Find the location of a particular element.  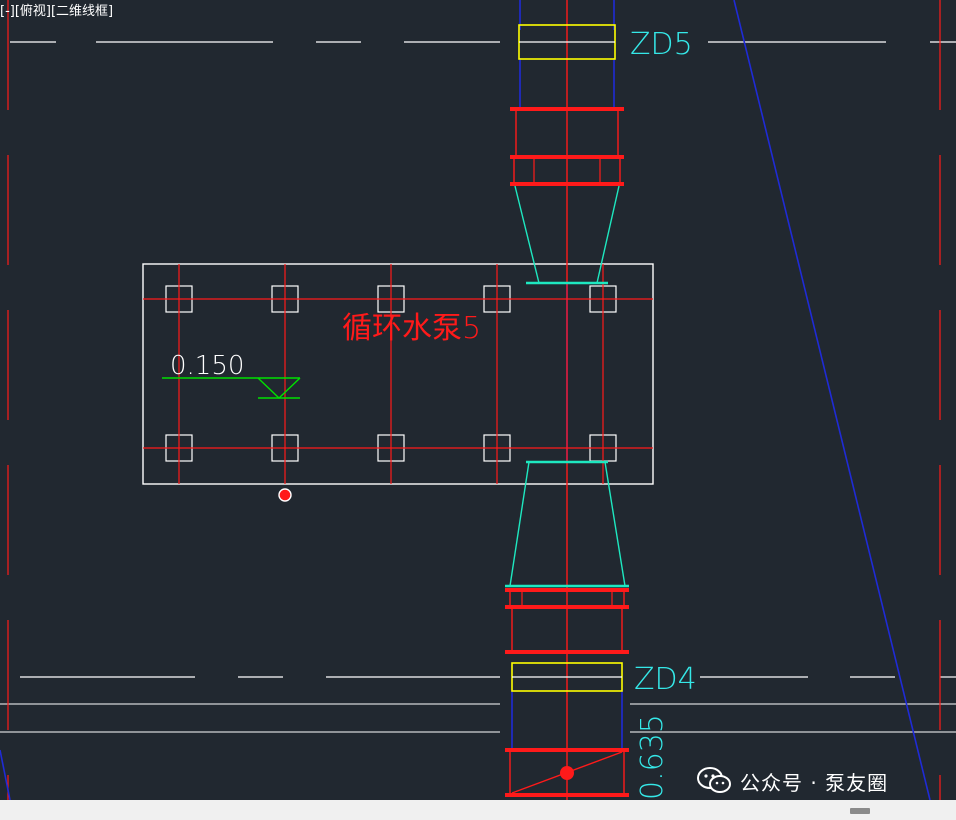

viewport-controls: [-][俯视][二维线框] is located at coordinates (56, 12).